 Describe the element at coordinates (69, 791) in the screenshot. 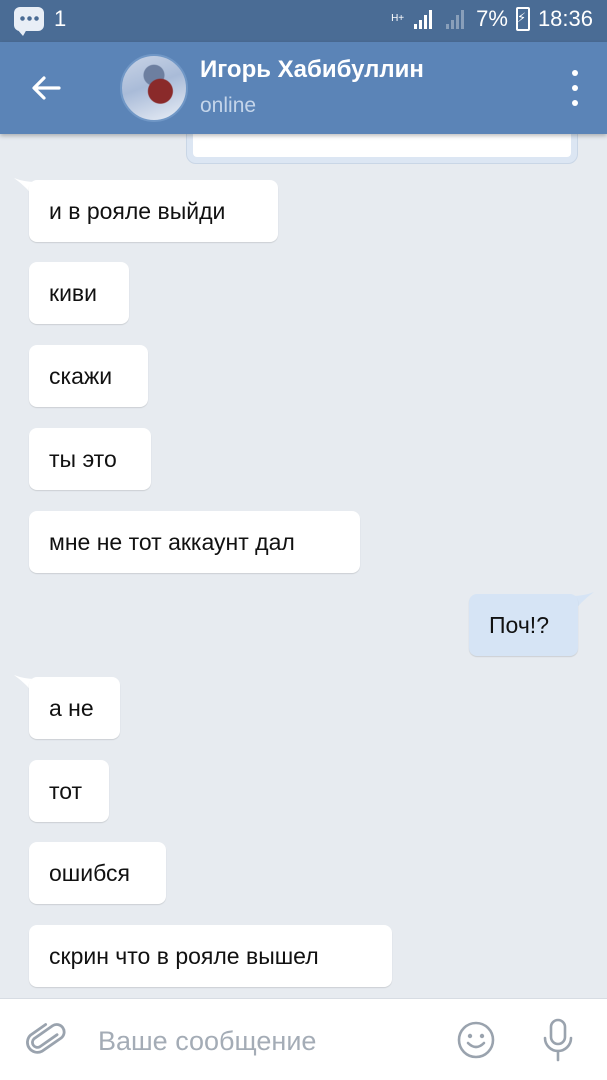

I see `message-bubble-incoming: тот` at that location.